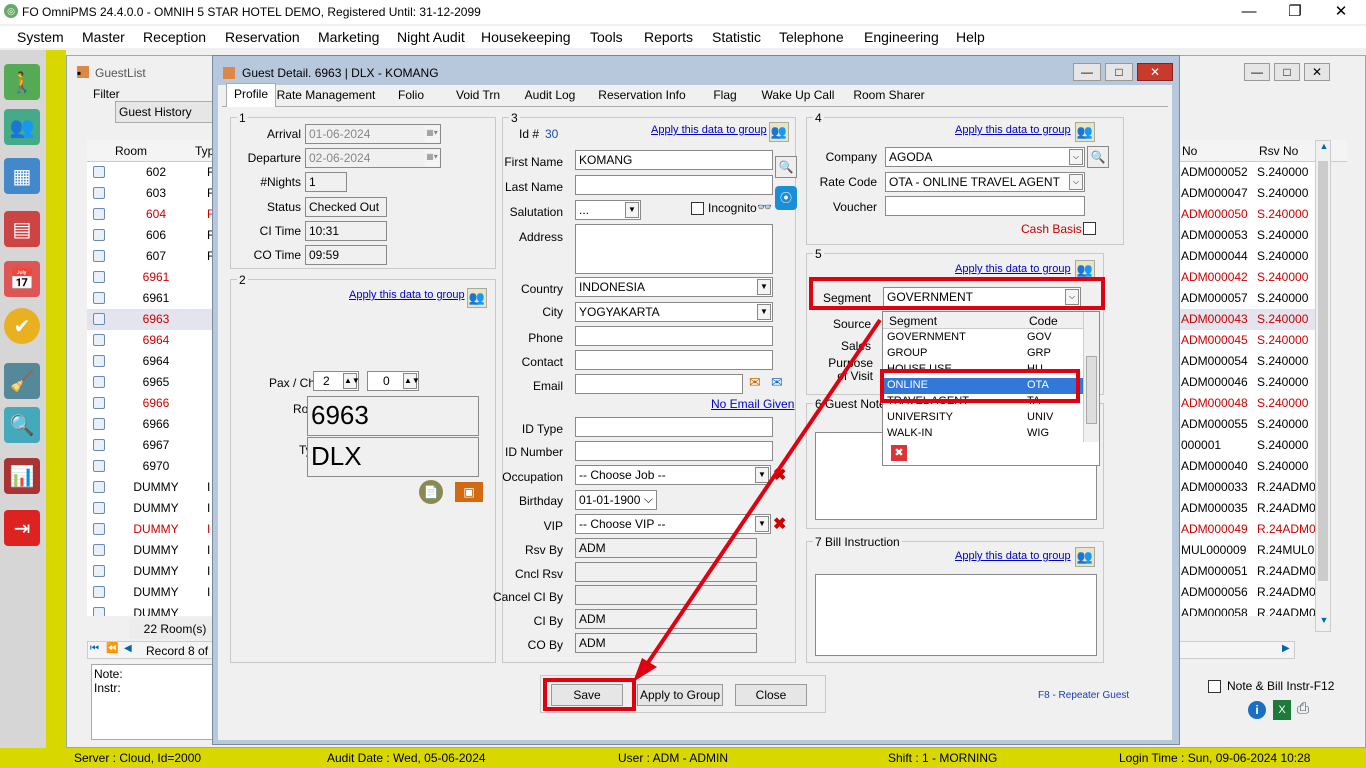 The width and height of the screenshot is (1366, 768). What do you see at coordinates (373, 134) in the screenshot?
I see `arrival-field: 01-06-2024 ▦▾` at bounding box center [373, 134].